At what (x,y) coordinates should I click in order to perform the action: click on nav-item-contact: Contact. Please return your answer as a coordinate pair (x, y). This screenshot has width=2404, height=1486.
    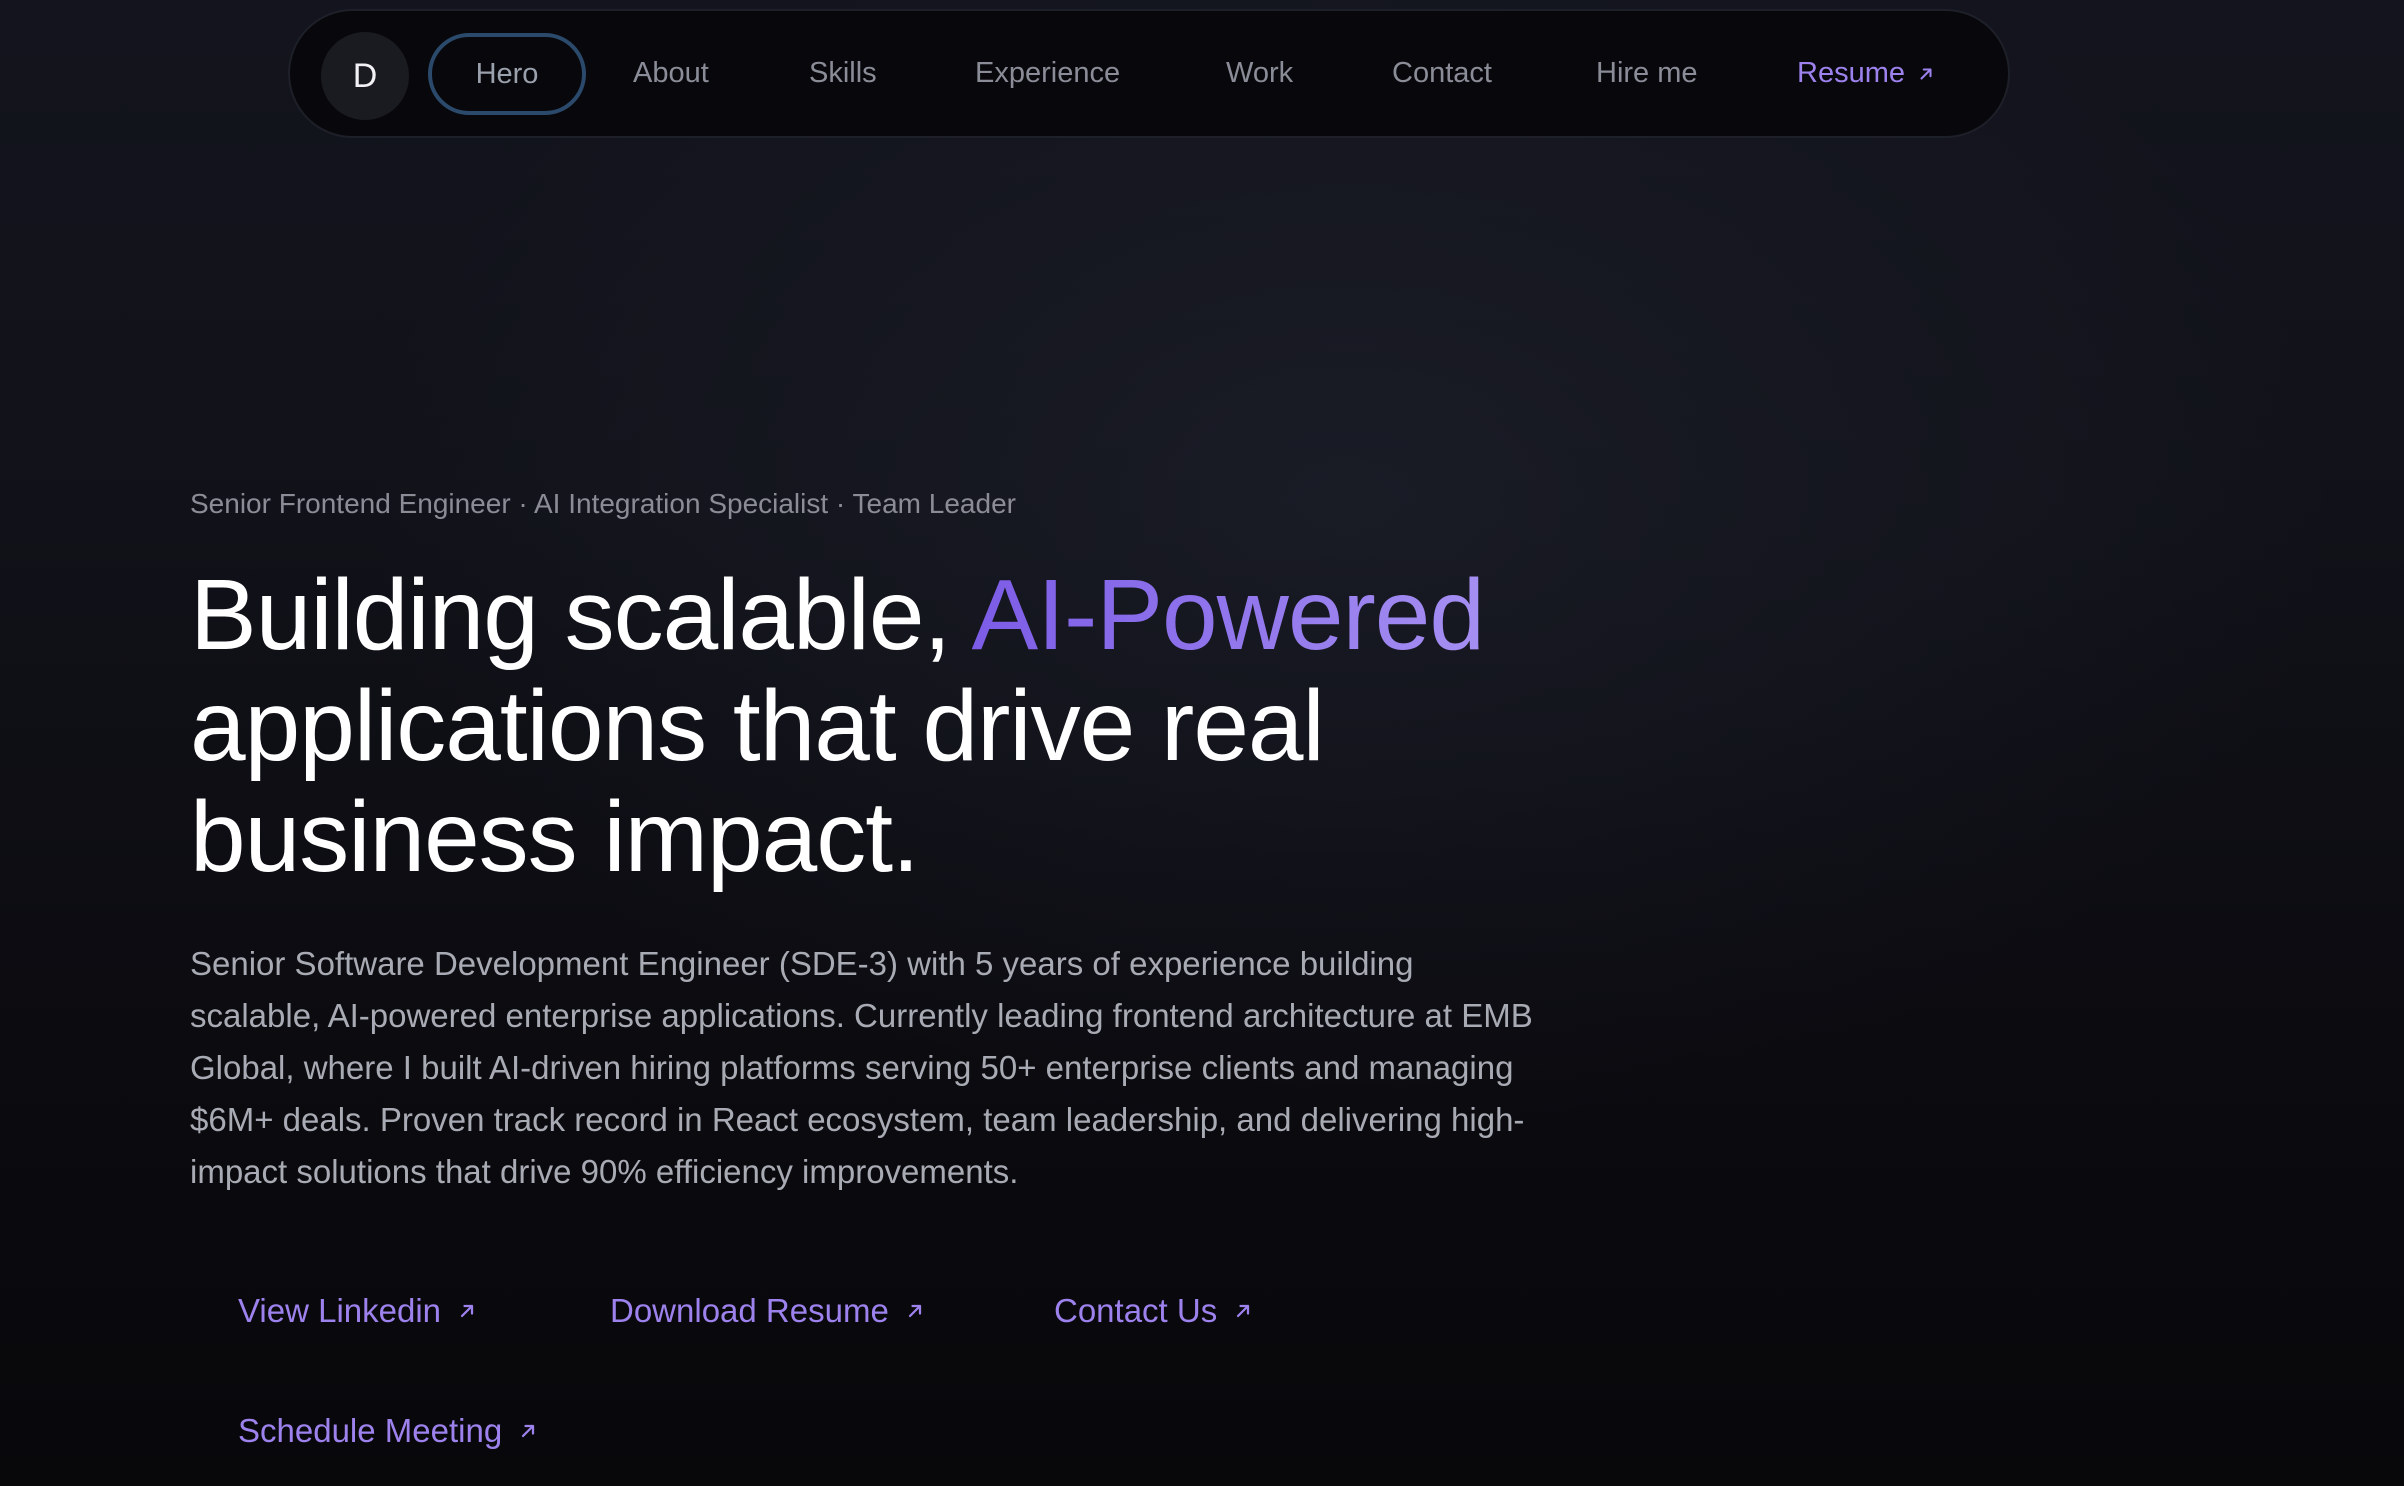
    Looking at the image, I should click on (1442, 73).